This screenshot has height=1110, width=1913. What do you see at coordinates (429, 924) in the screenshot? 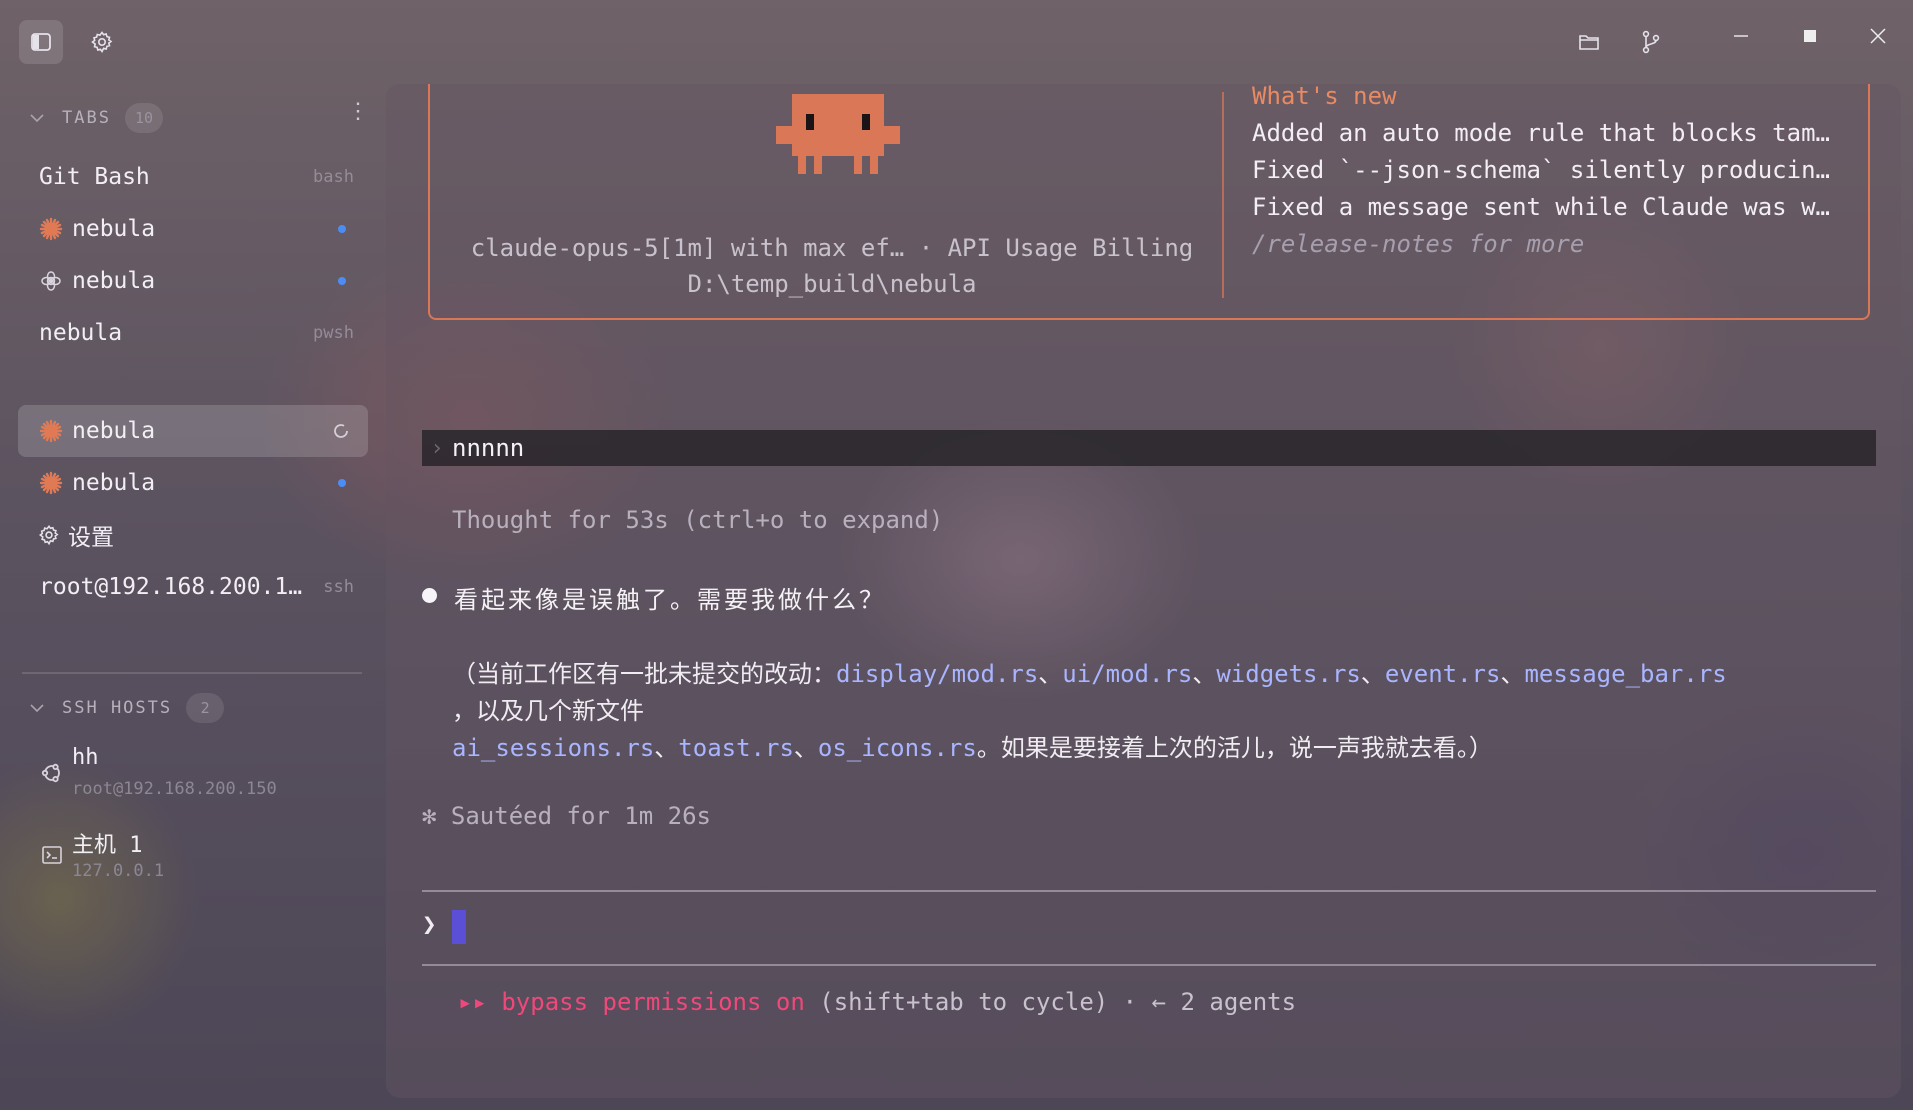
I see `input-prompt-char: ❯` at bounding box center [429, 924].